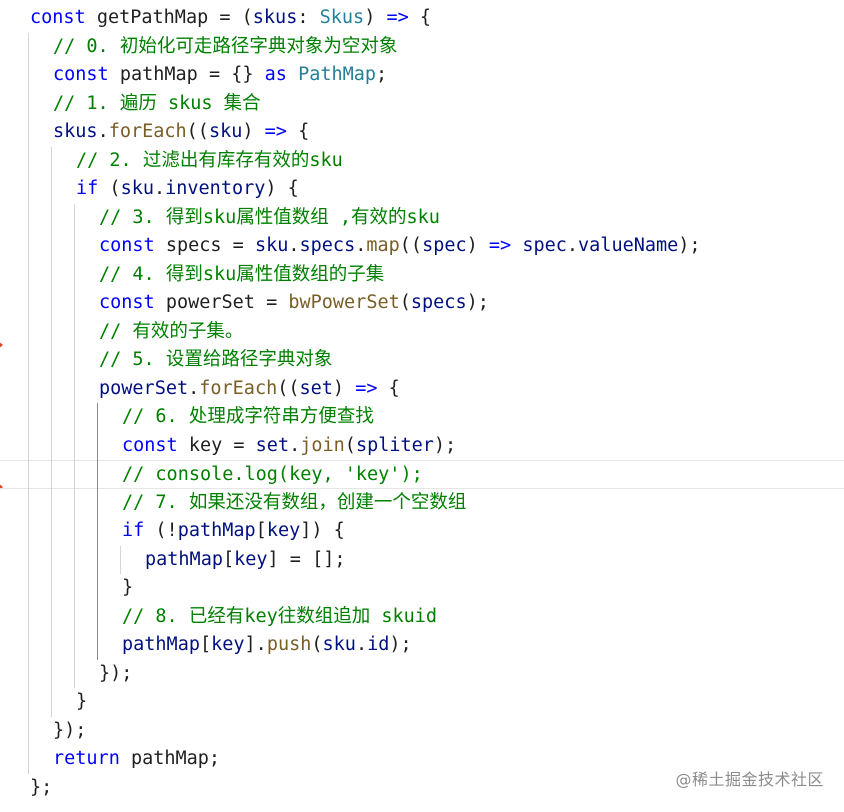  I want to click on code-token: map, so click(383, 245).